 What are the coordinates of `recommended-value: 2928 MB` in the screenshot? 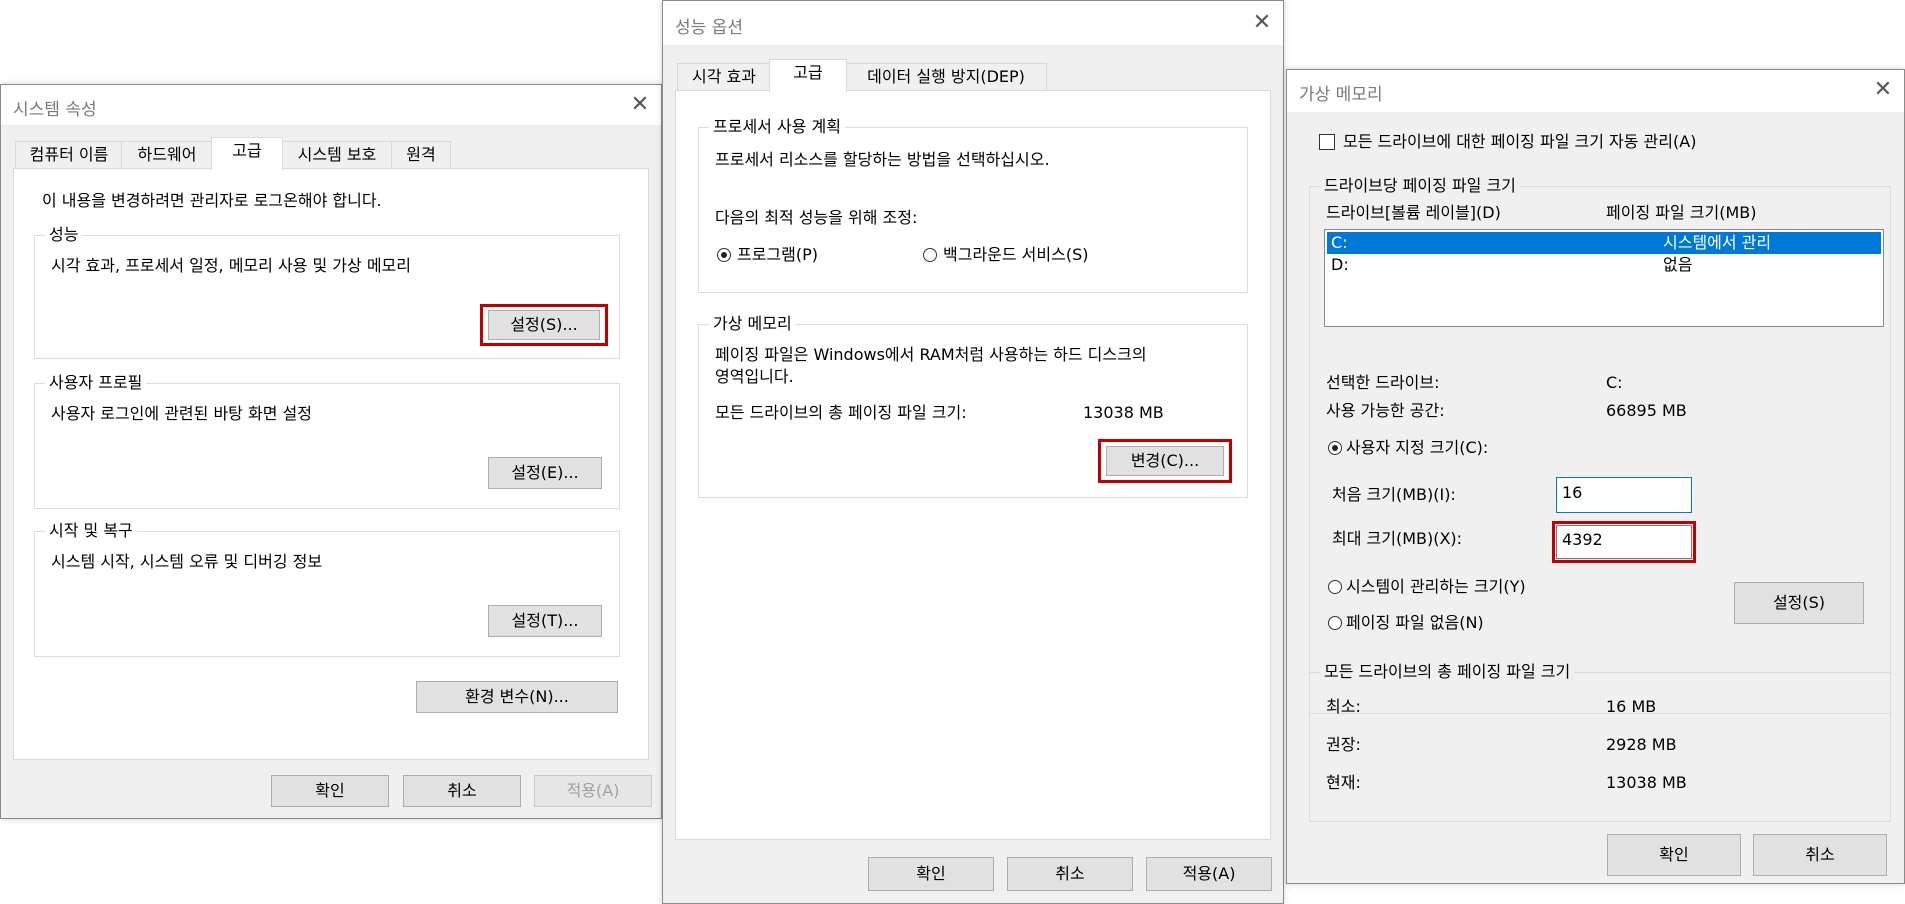 It's located at (1641, 744).